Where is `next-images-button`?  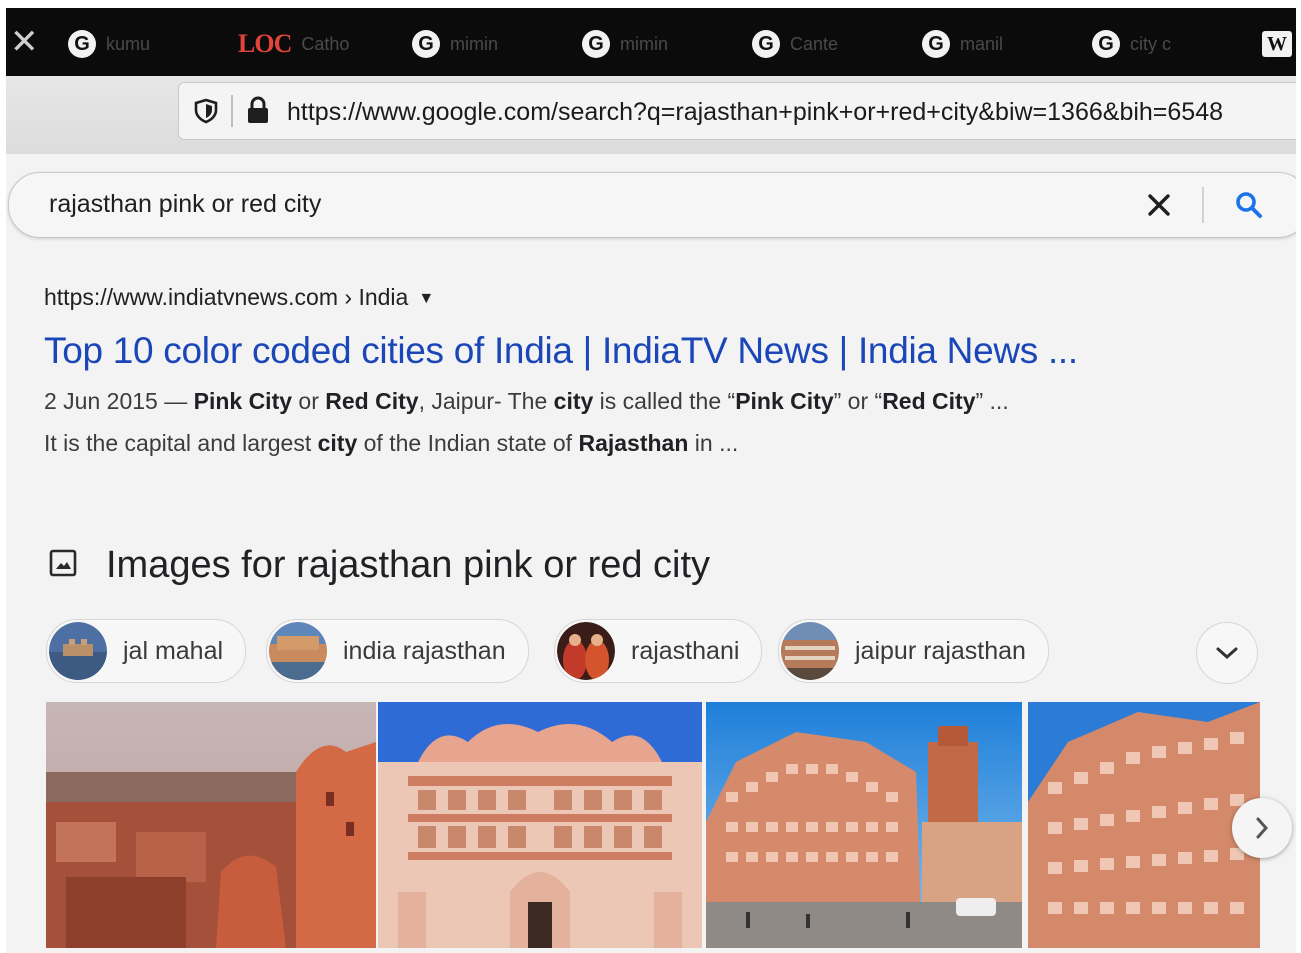 next-images-button is located at coordinates (1262, 828).